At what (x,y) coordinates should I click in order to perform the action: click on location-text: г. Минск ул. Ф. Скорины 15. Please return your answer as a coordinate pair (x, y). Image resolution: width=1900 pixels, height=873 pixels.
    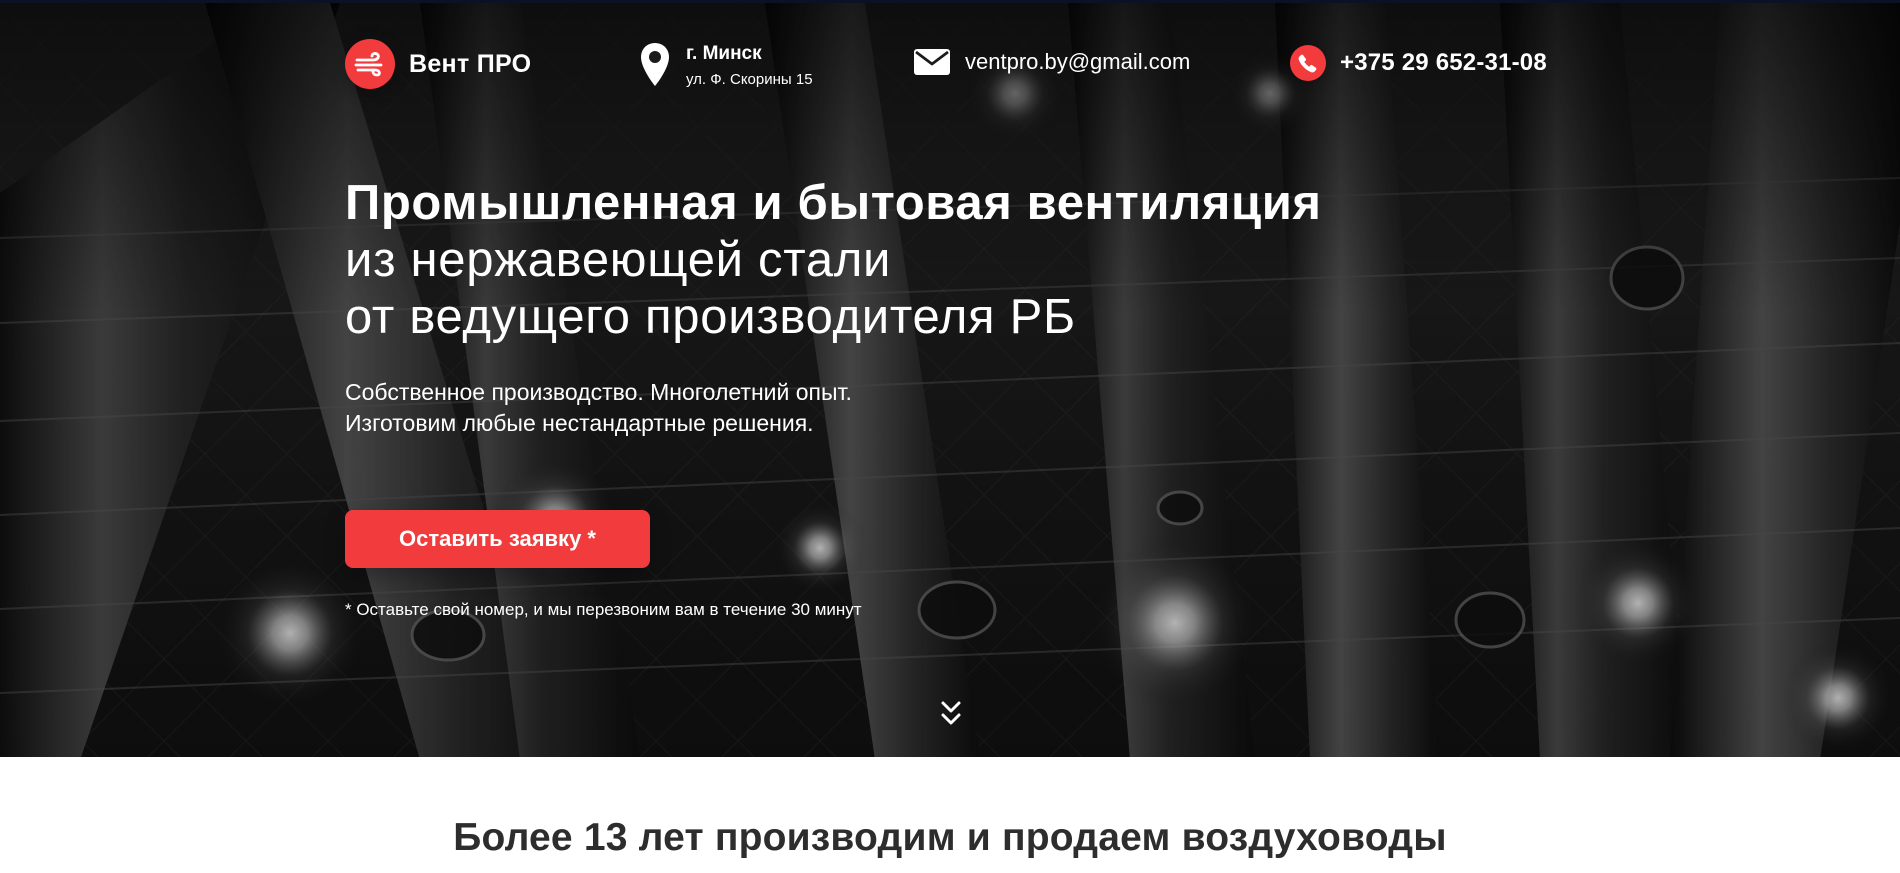
    Looking at the image, I should click on (749, 64).